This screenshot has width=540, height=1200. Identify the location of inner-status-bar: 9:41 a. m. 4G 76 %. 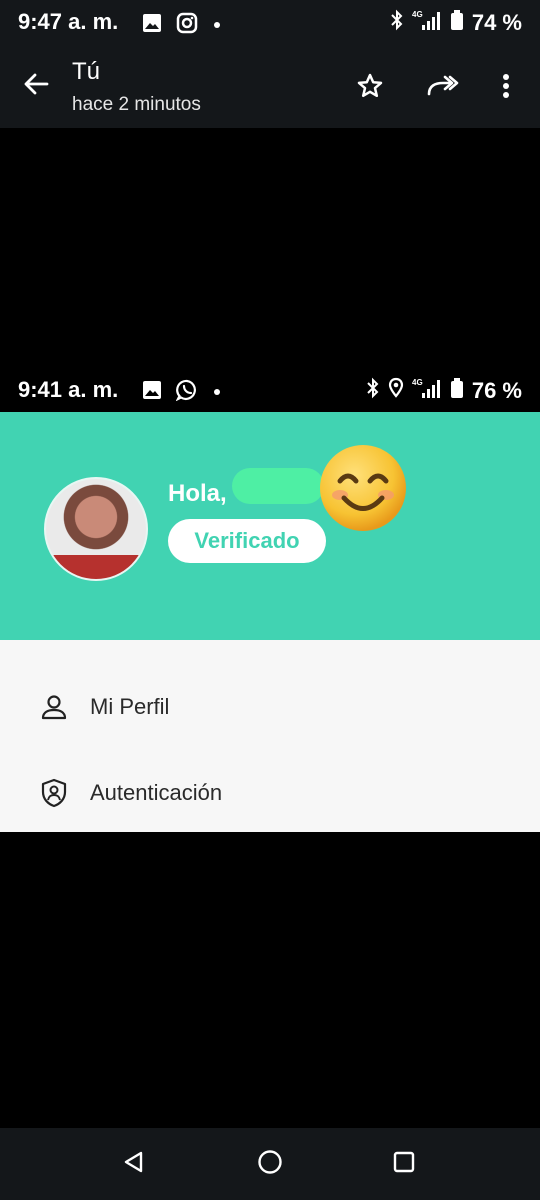
(270, 390).